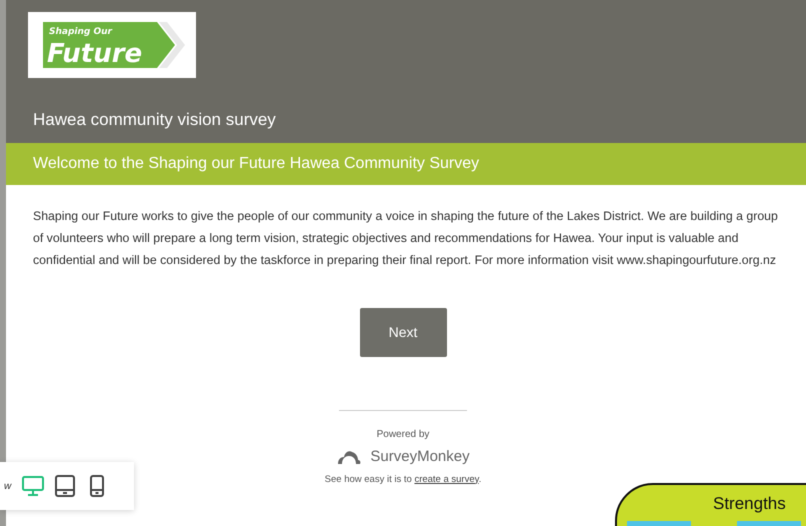 This screenshot has height=526, width=806. I want to click on create-survey-link: create a survey, so click(446, 479).